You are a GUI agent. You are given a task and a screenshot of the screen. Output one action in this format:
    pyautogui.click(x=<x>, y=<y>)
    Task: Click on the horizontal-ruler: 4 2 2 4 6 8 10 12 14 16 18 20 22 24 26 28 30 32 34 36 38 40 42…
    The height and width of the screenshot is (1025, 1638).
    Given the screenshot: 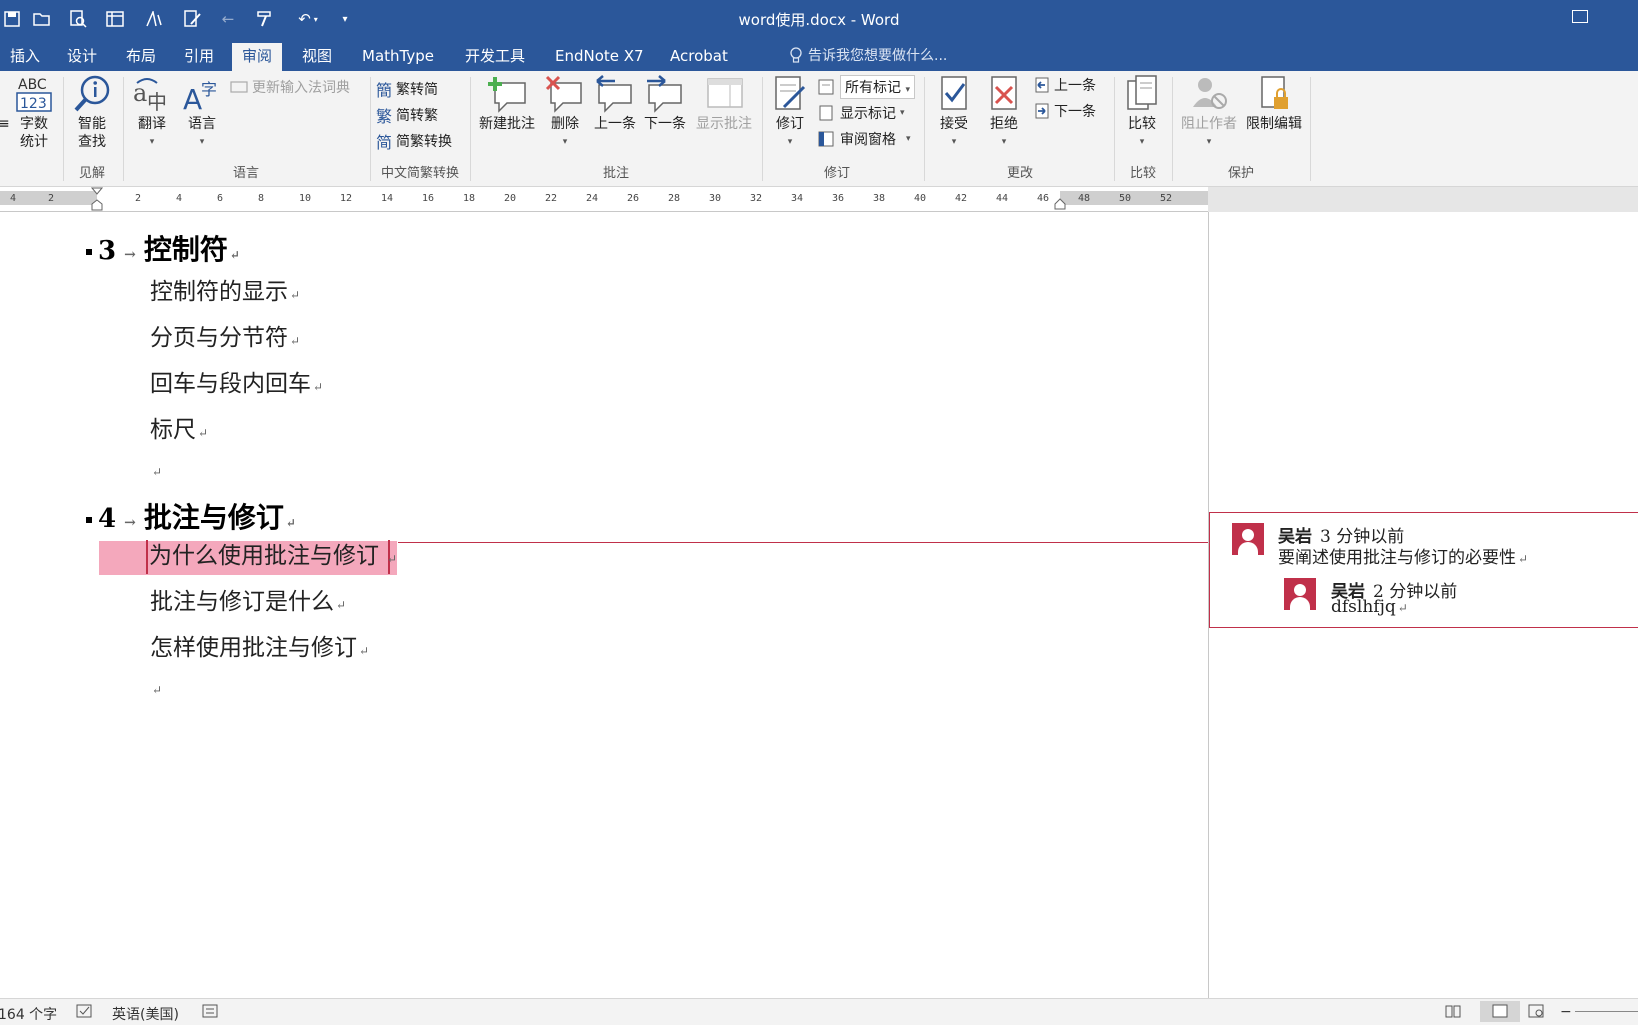 What is the action you would take?
    pyautogui.click(x=604, y=199)
    